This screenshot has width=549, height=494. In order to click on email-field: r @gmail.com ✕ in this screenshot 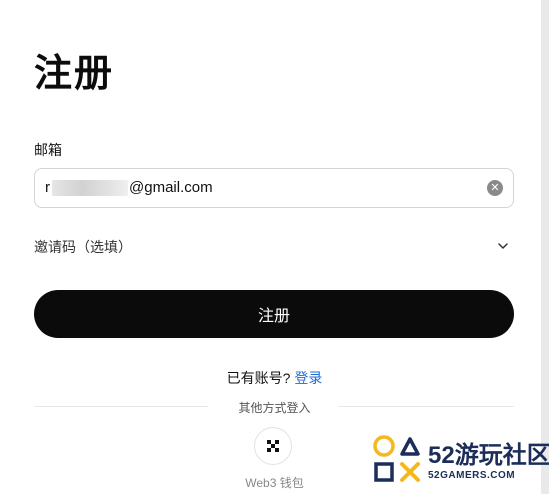, I will do `click(274, 188)`.